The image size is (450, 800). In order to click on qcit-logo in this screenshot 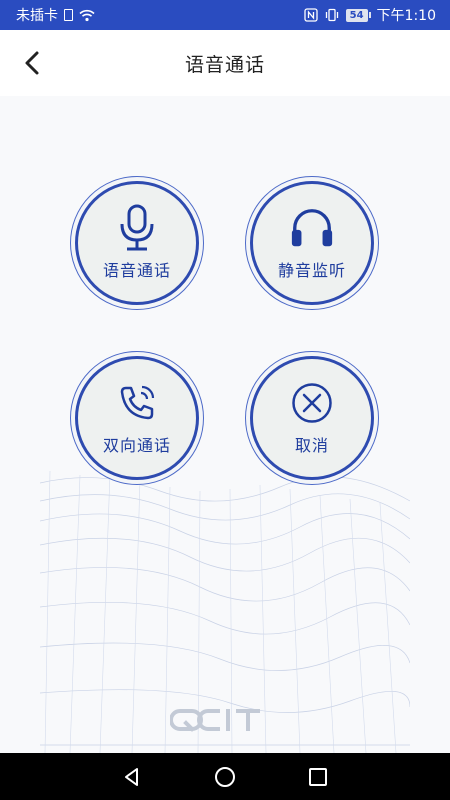, I will do `click(215, 720)`.